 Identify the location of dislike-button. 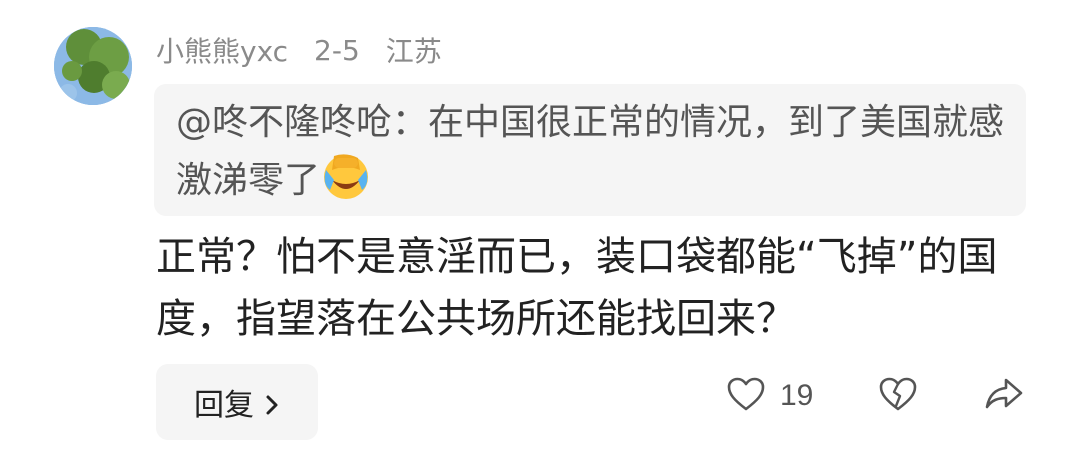
(898, 396).